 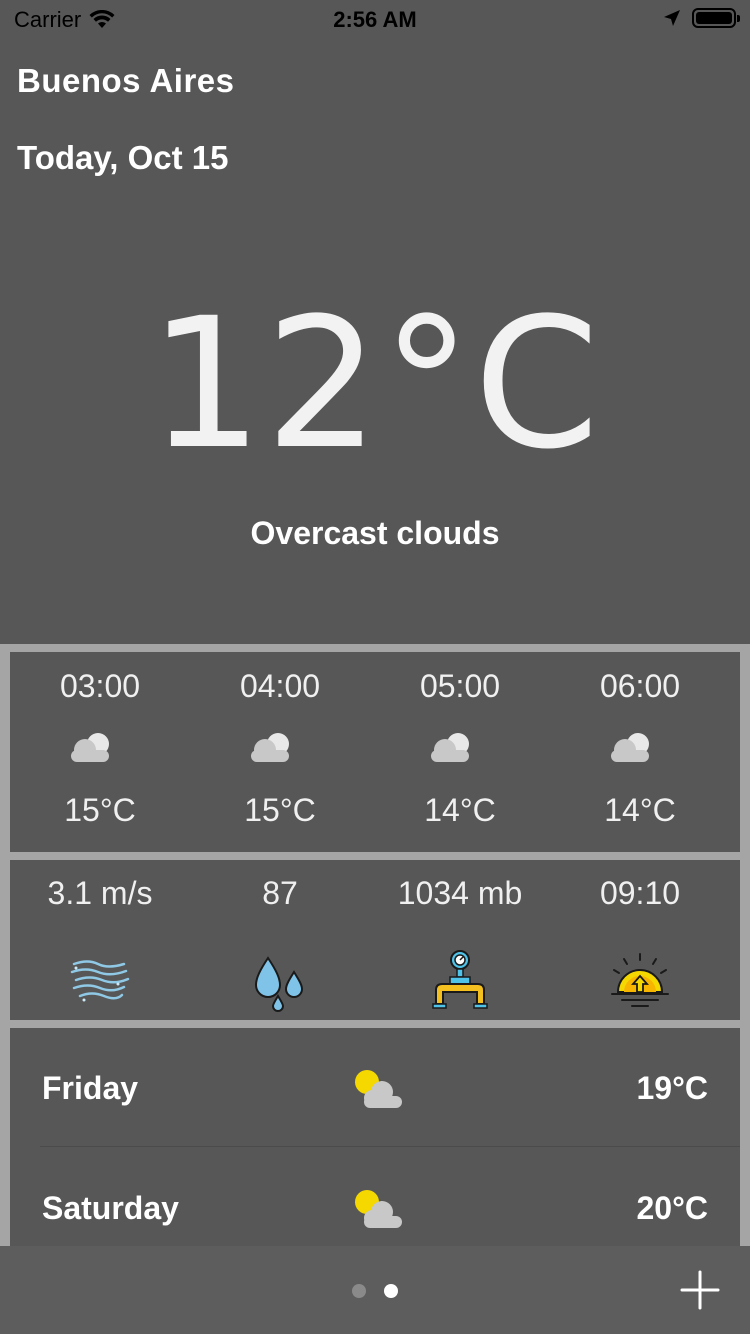 I want to click on hour-time: 06:00, so click(x=640, y=686).